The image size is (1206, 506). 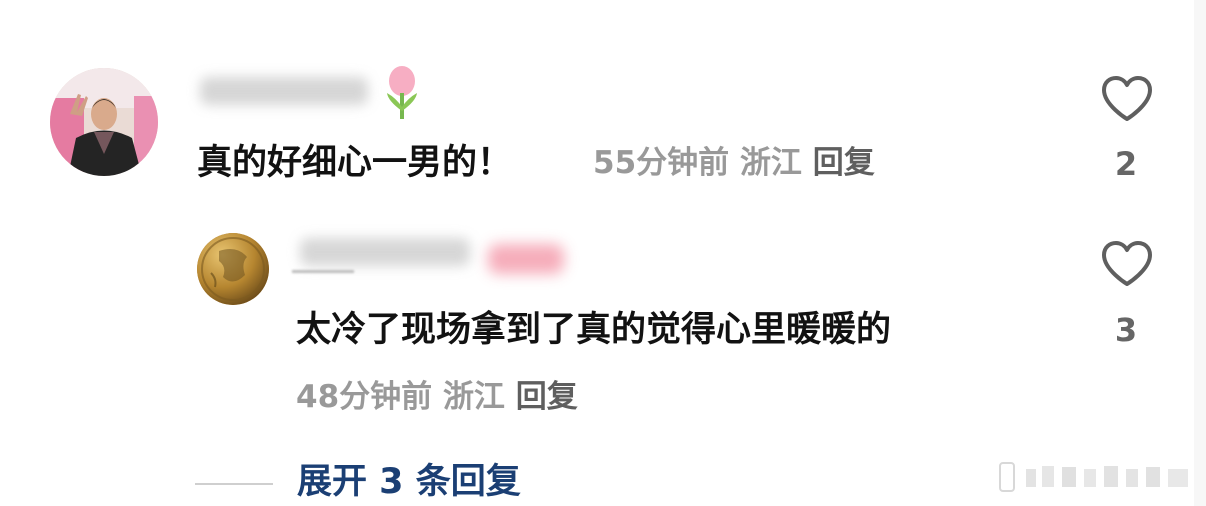 I want to click on avatar-coin-photo, so click(x=233, y=269).